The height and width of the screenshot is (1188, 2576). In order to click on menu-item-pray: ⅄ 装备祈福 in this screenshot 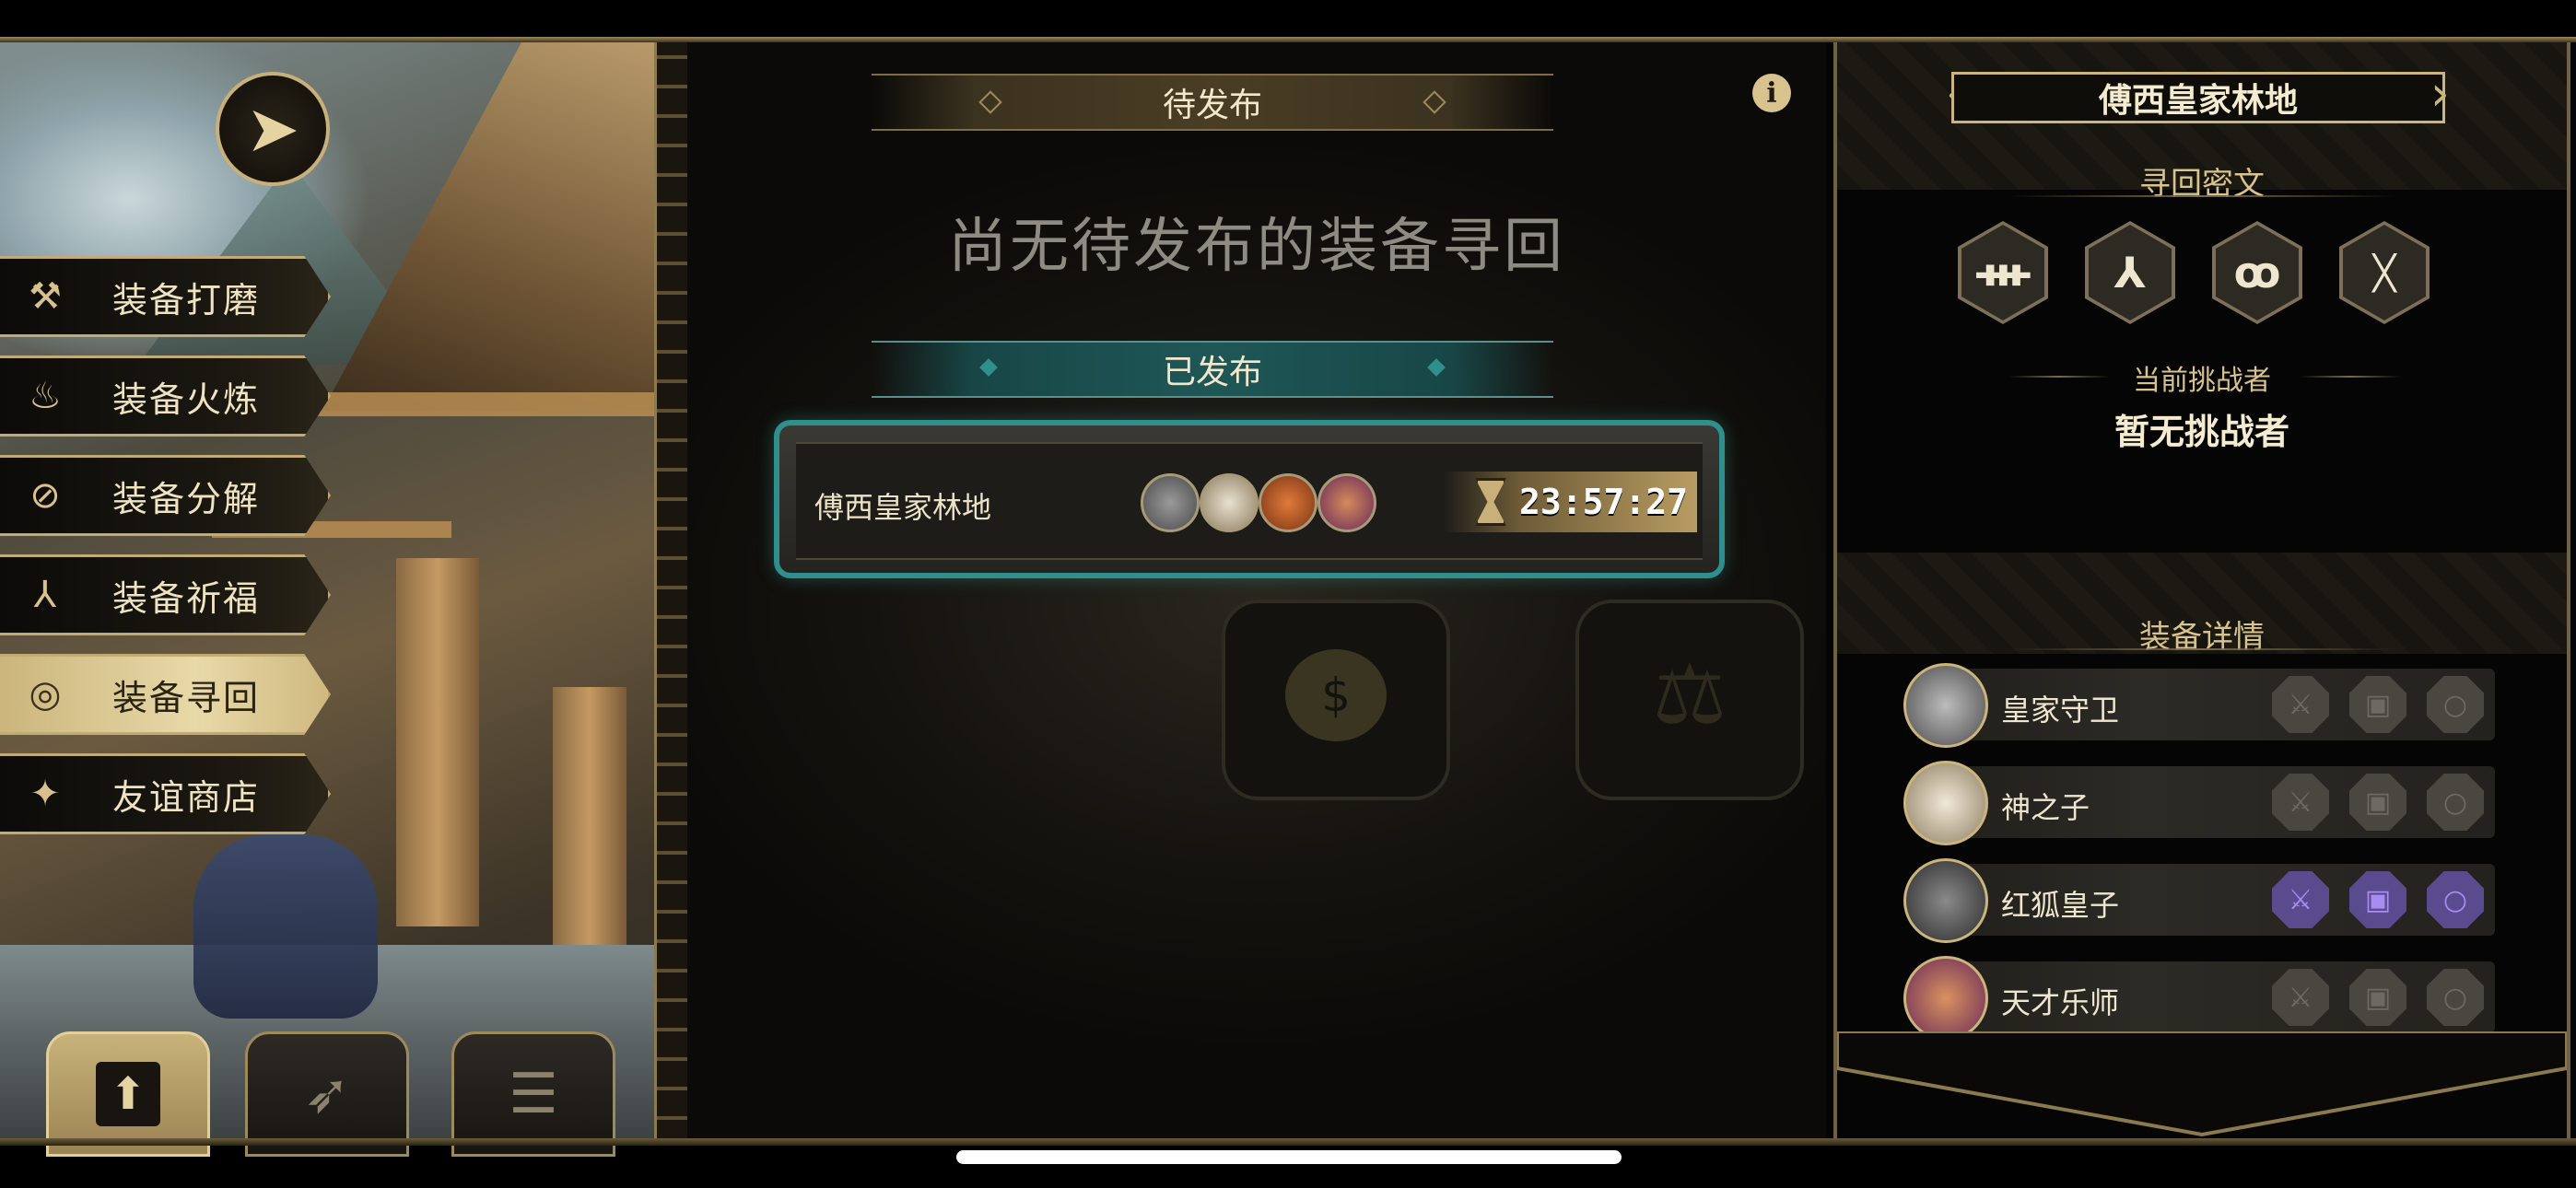, I will do `click(165, 594)`.